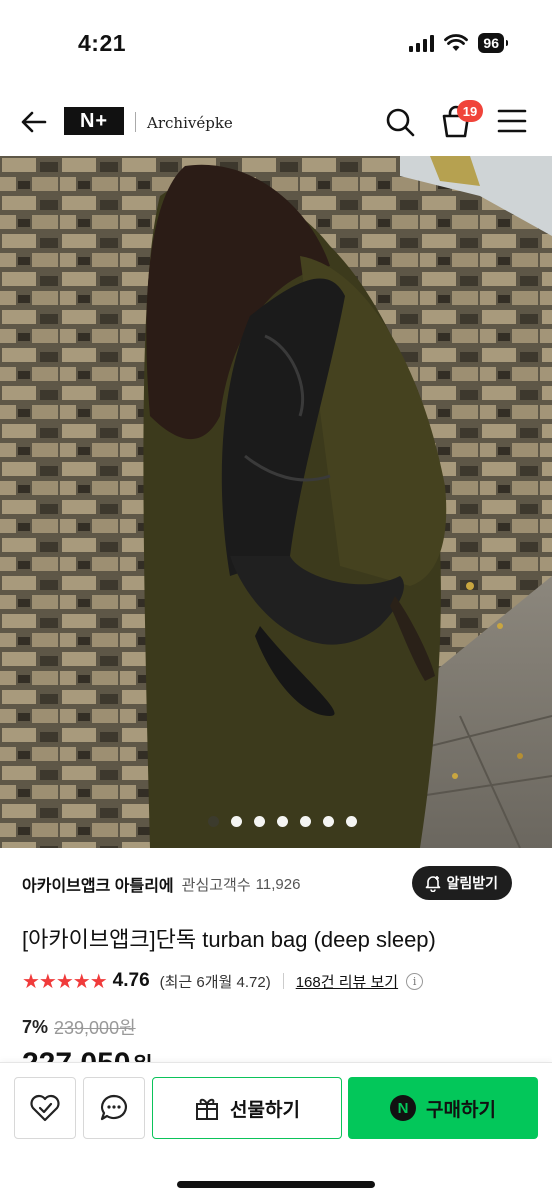 This screenshot has width=552, height=1200. I want to click on original-price: 239,000원, so click(95, 1028).